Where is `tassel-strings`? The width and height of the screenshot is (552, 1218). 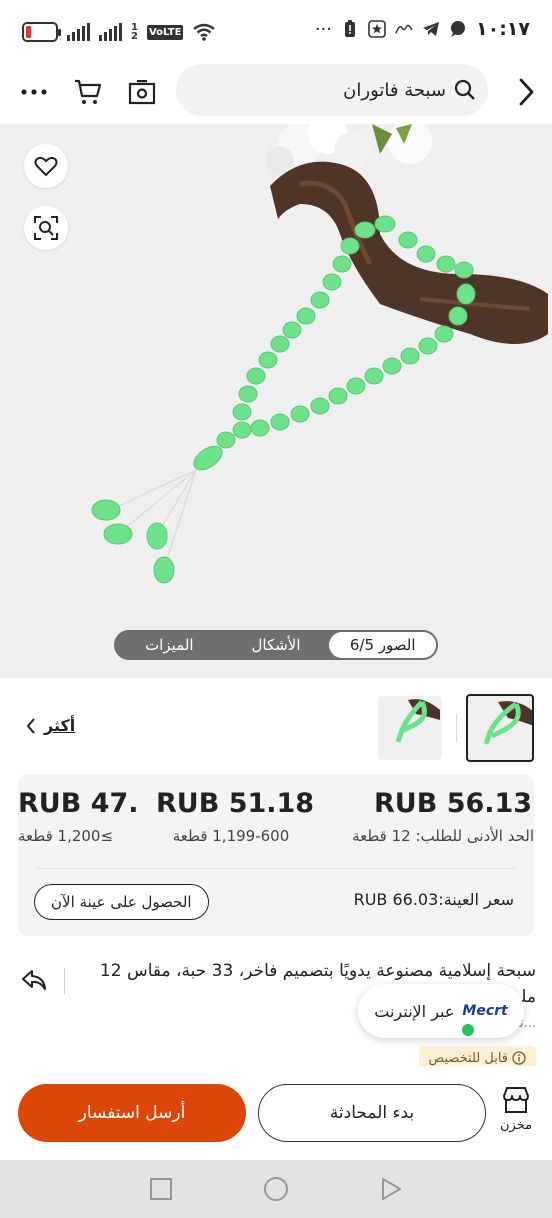
tassel-strings is located at coordinates (153, 519).